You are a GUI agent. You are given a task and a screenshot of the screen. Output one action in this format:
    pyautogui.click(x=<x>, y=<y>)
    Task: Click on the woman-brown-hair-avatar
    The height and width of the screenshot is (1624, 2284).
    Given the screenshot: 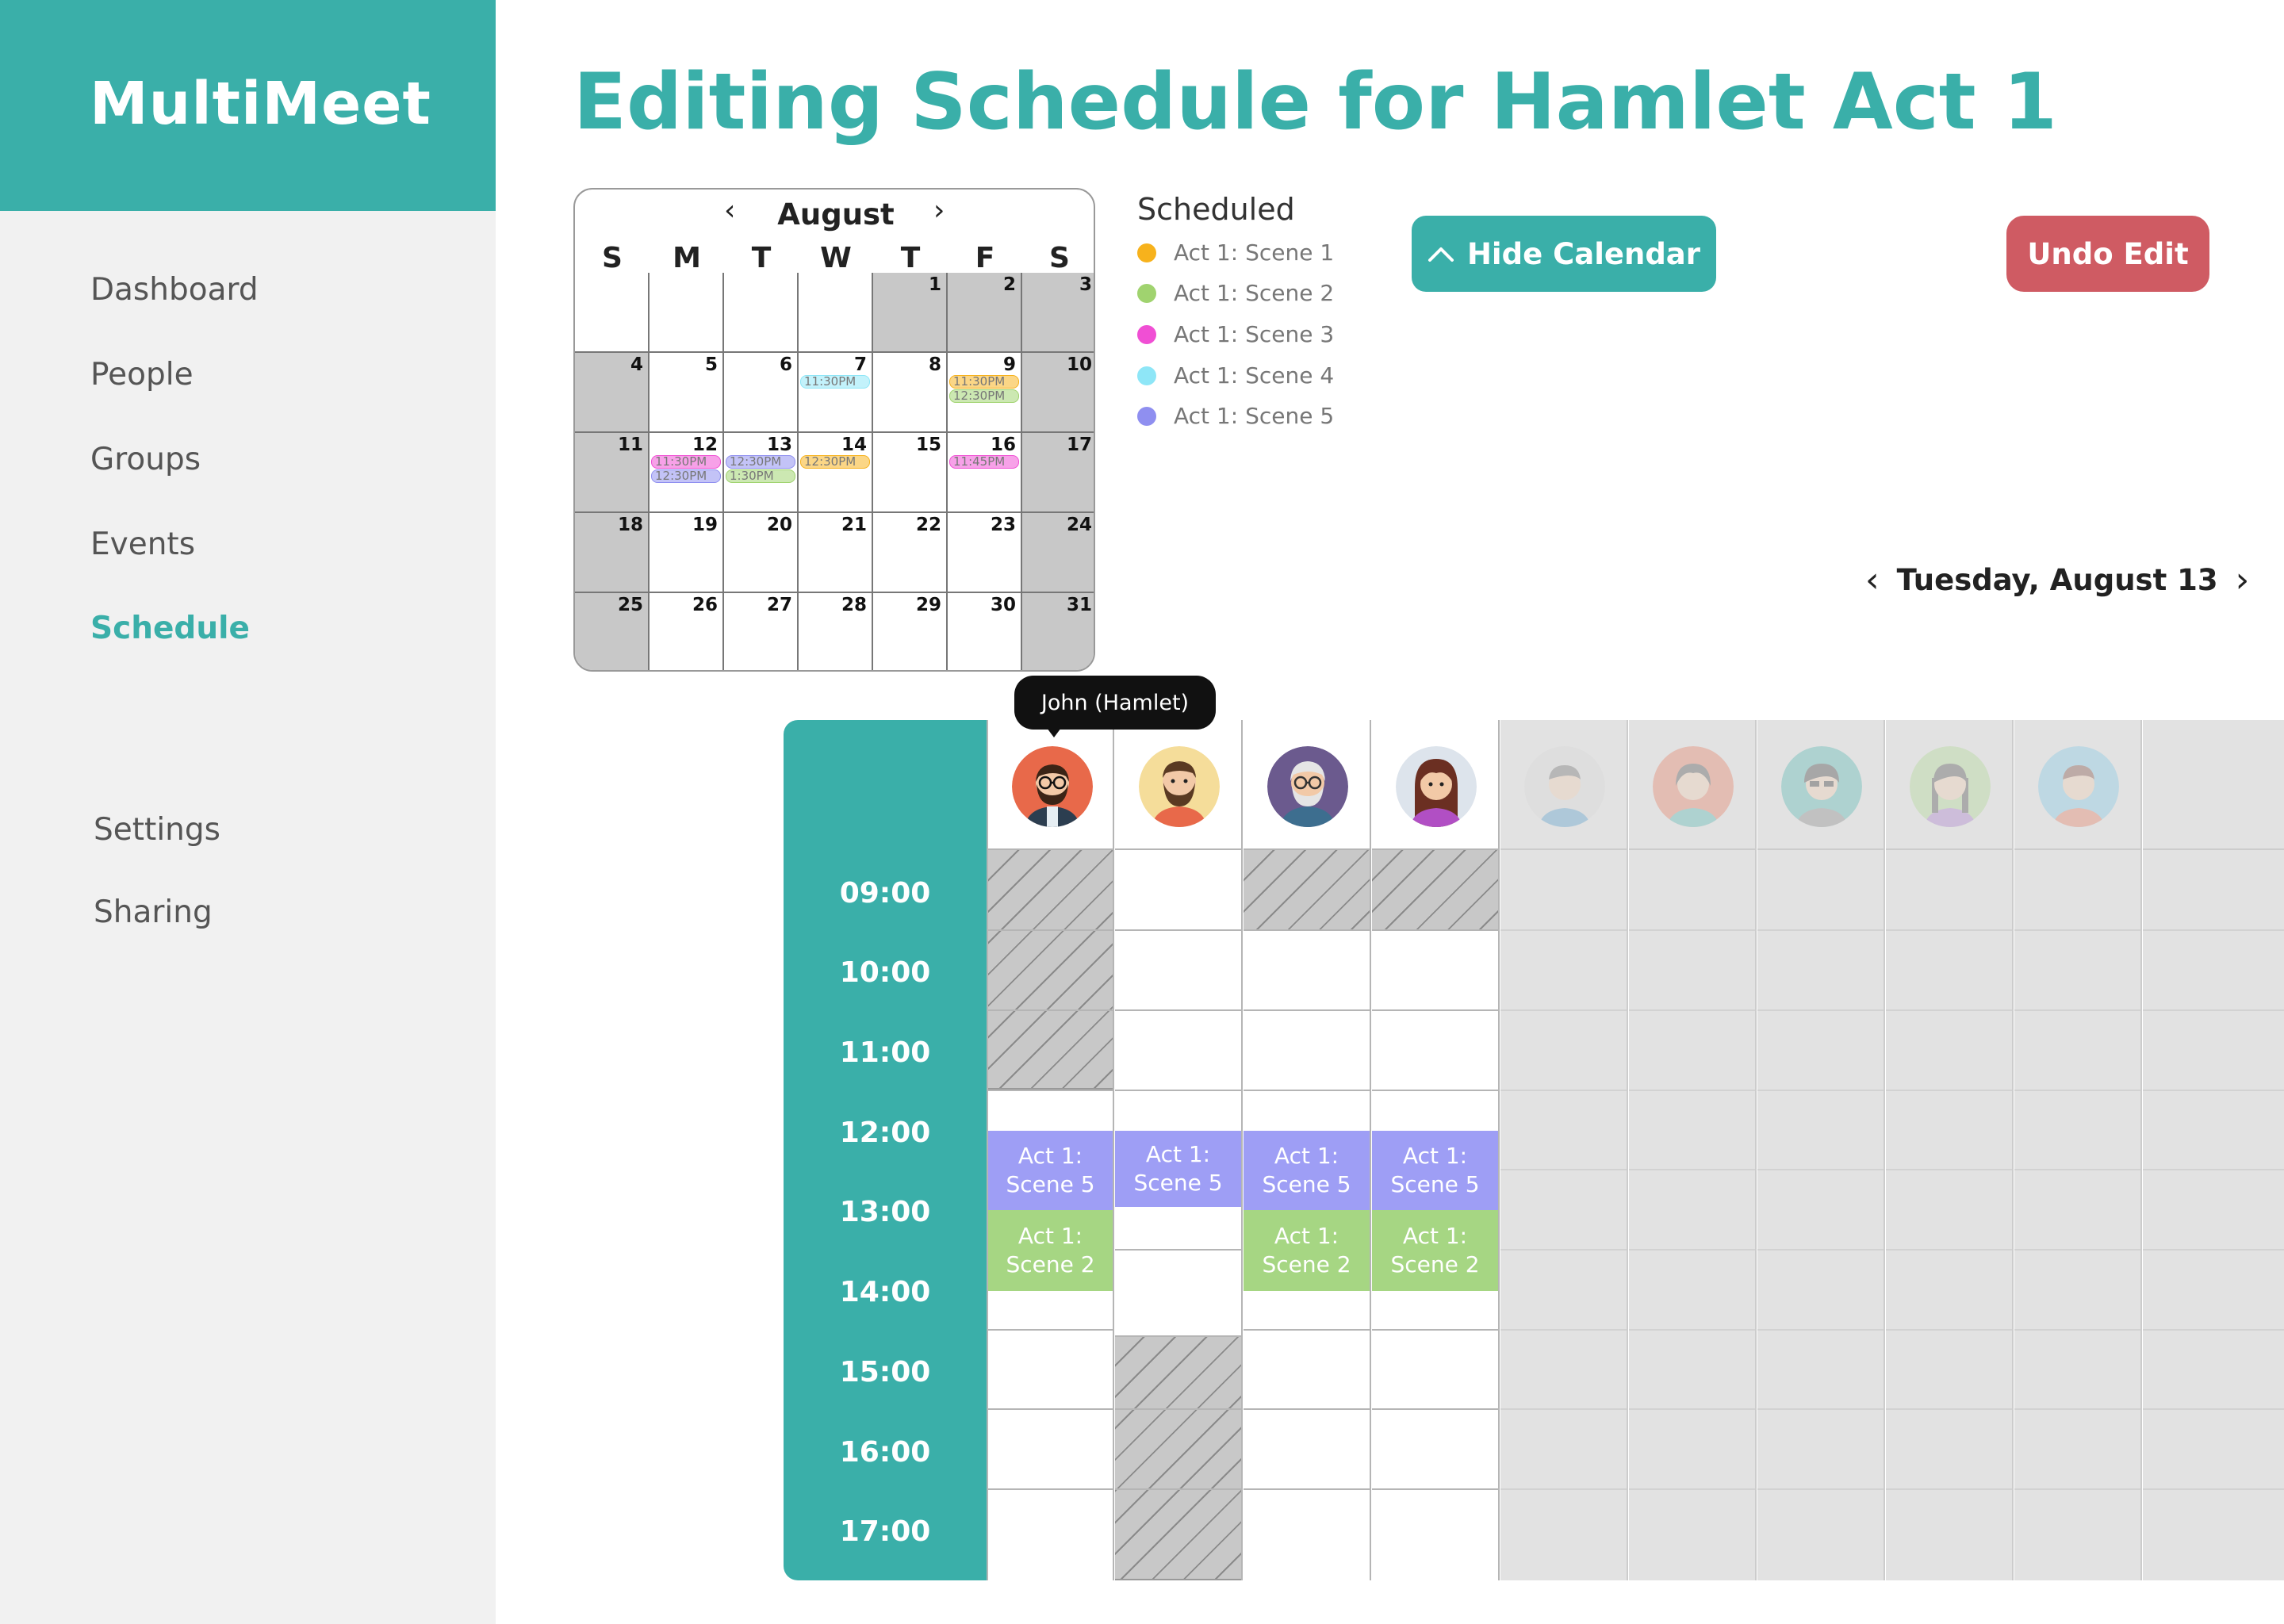 What is the action you would take?
    pyautogui.click(x=1436, y=786)
    